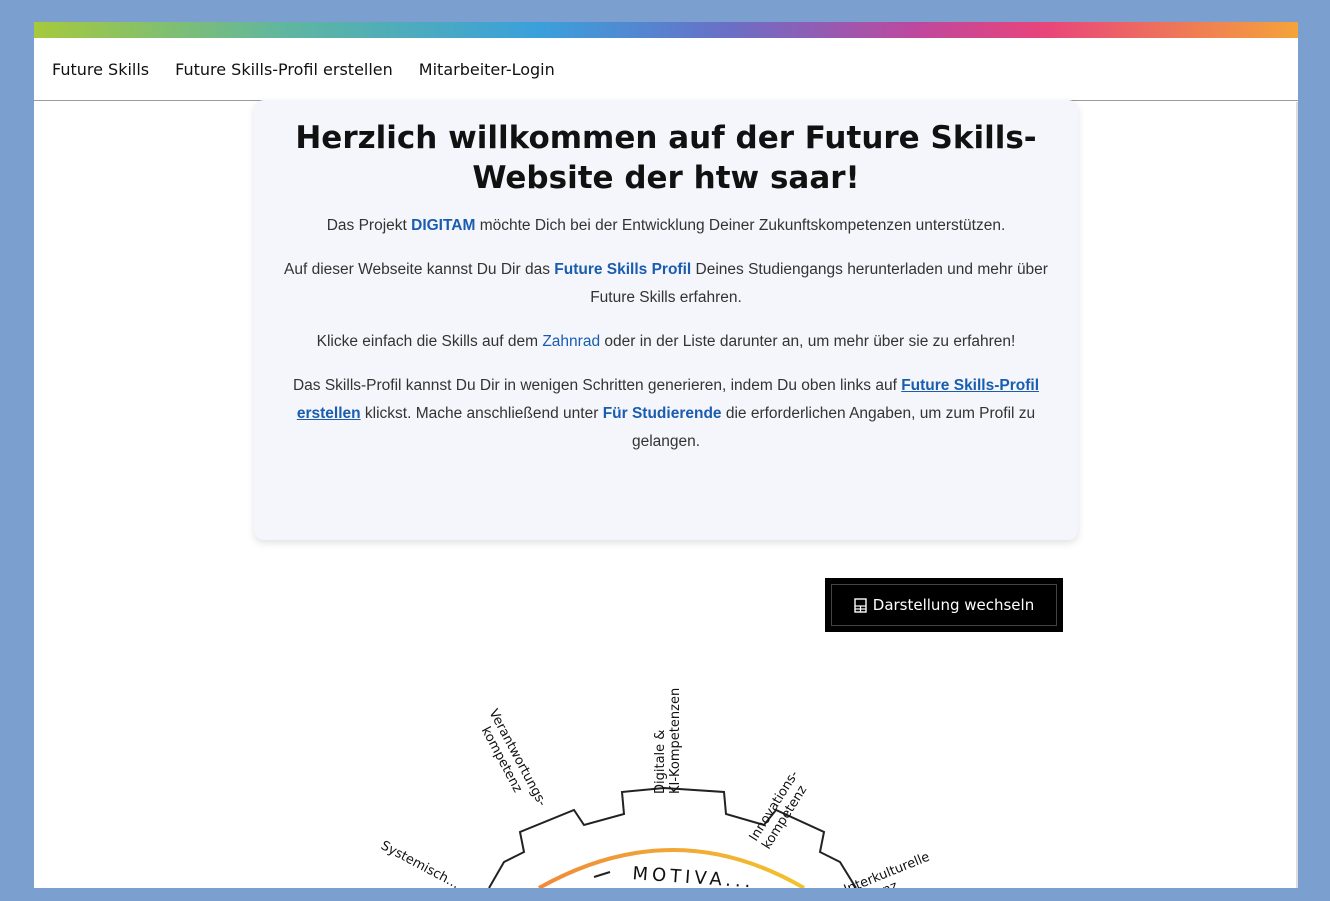 This screenshot has width=1330, height=901. I want to click on nav-future-skills: Future Skills, so click(100, 69).